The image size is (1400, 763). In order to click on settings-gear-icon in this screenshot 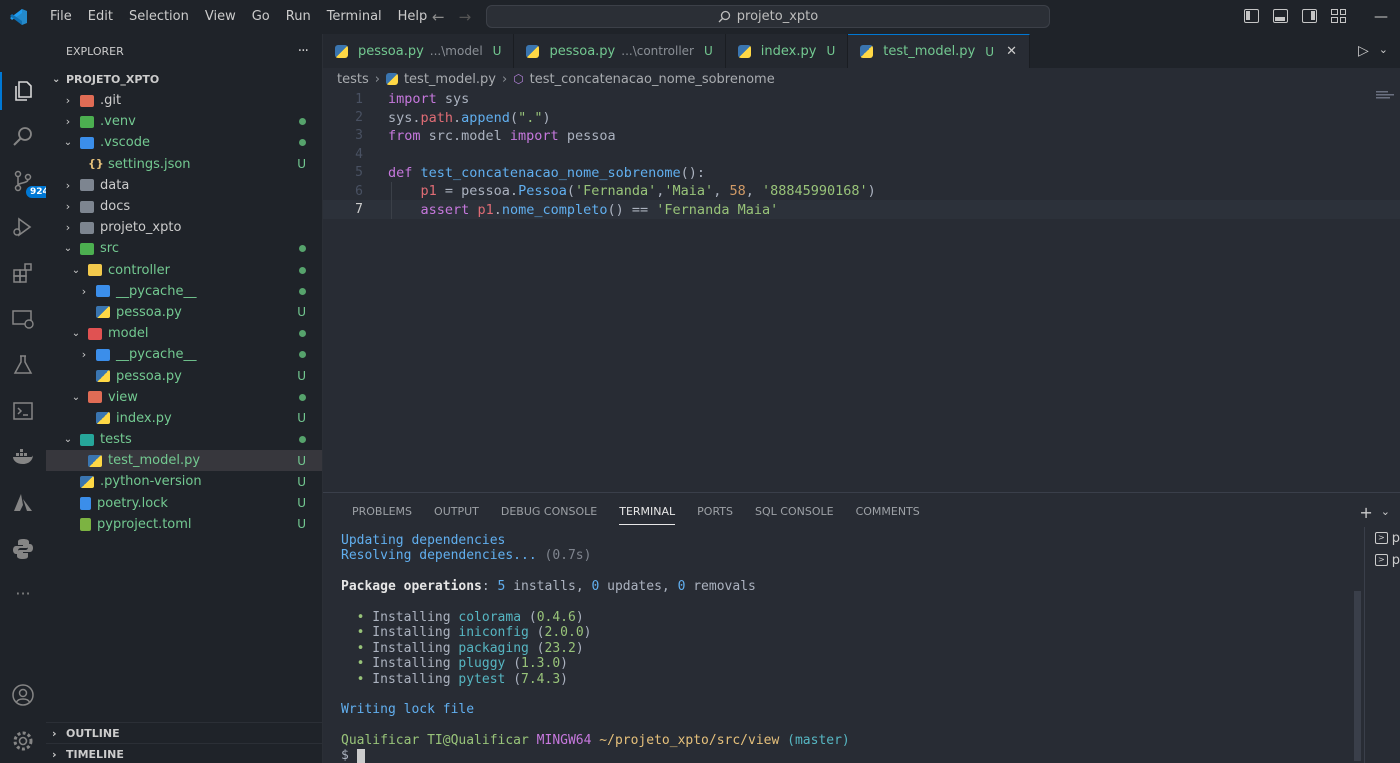, I will do `click(23, 741)`.